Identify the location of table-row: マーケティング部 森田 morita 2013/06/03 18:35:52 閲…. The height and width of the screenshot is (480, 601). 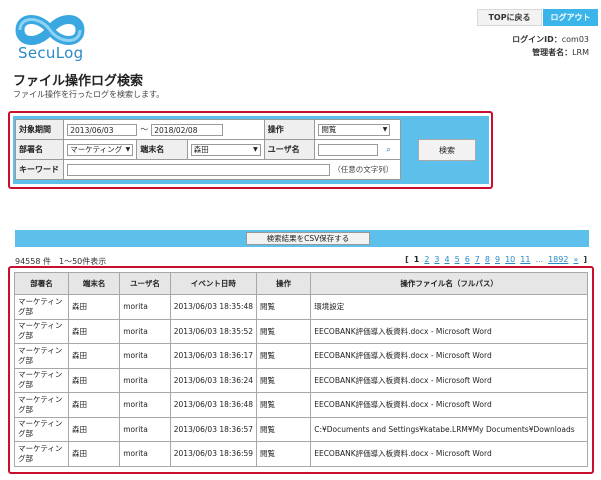
(301, 331).